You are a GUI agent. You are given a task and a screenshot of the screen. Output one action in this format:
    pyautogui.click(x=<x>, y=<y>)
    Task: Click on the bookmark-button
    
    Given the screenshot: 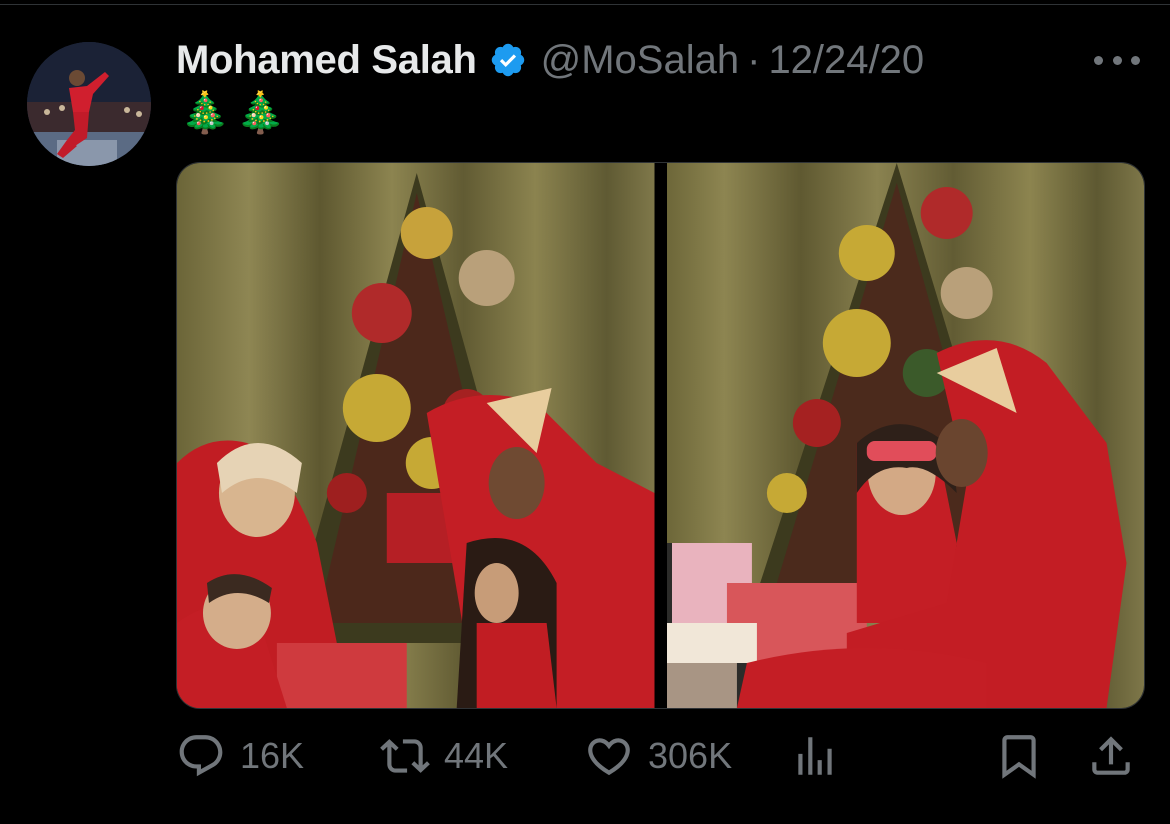 What is the action you would take?
    pyautogui.click(x=1019, y=756)
    